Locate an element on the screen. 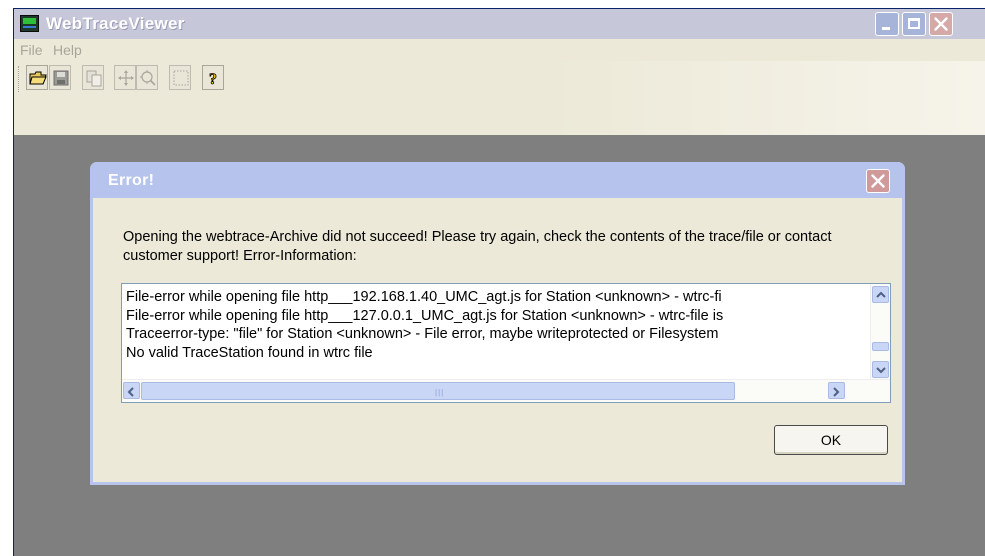 This screenshot has height=556, width=985. pan-button is located at coordinates (125, 77).